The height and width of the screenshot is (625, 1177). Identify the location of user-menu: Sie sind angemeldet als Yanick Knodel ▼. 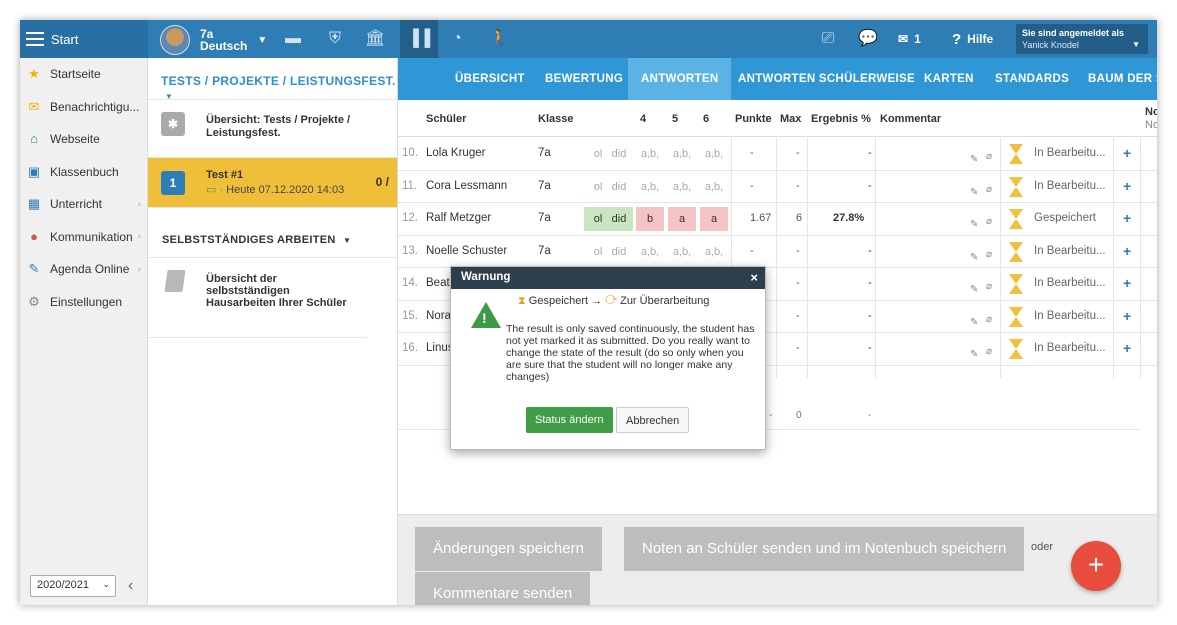
(1082, 39).